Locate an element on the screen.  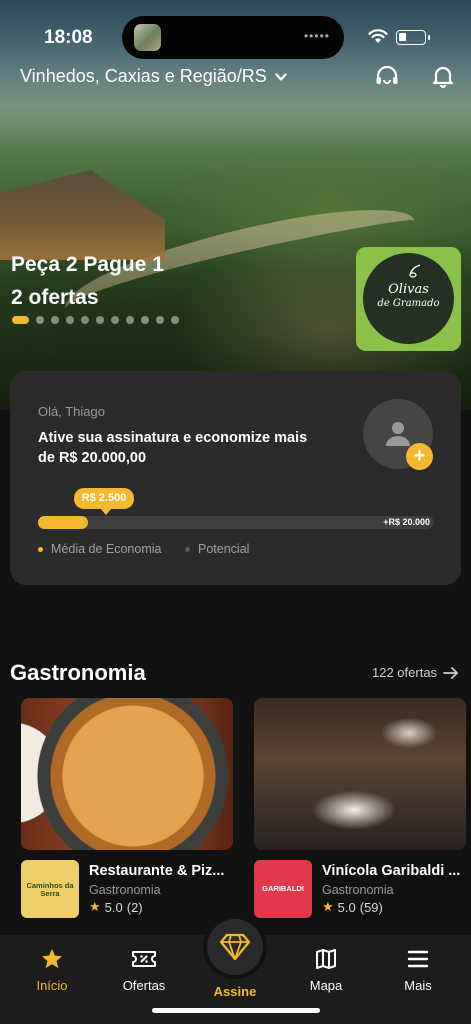
diamond-icon is located at coordinates (235, 947).